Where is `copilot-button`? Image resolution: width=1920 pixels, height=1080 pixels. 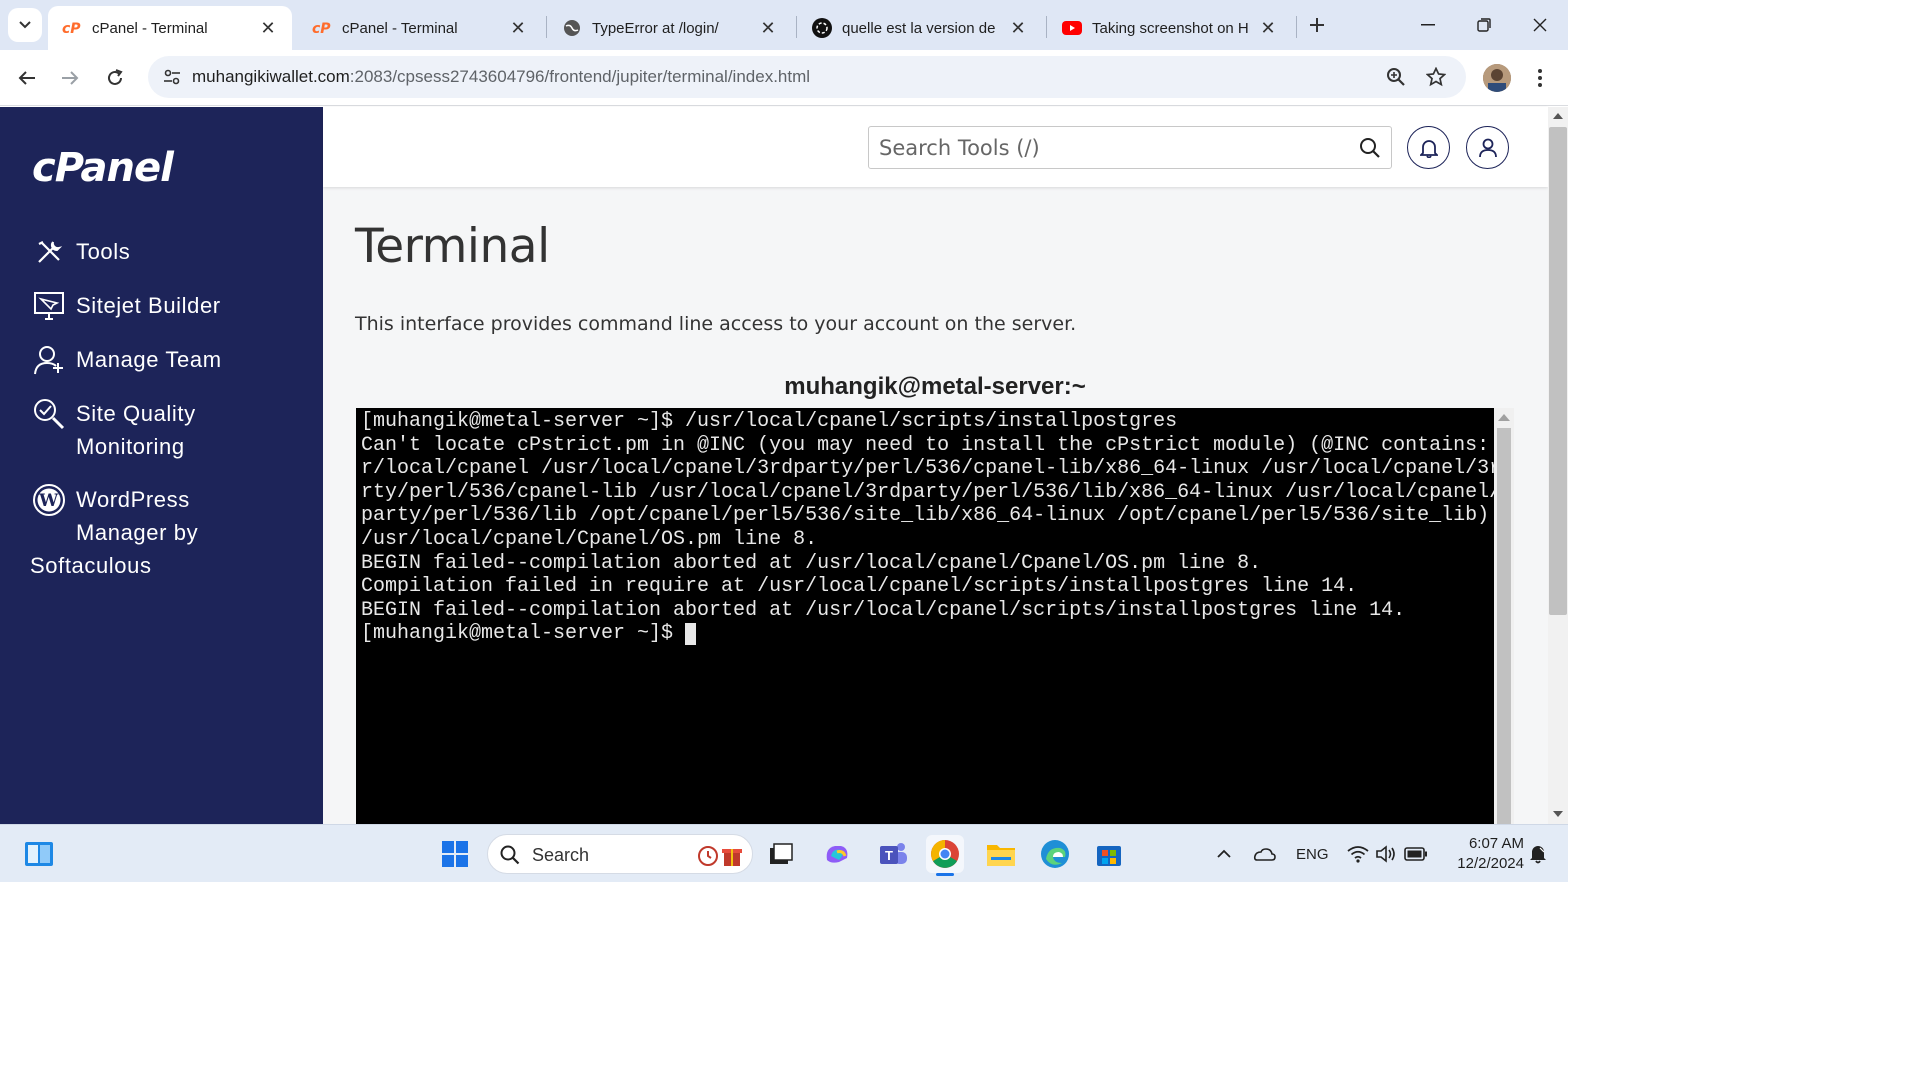 copilot-button is located at coordinates (837, 854).